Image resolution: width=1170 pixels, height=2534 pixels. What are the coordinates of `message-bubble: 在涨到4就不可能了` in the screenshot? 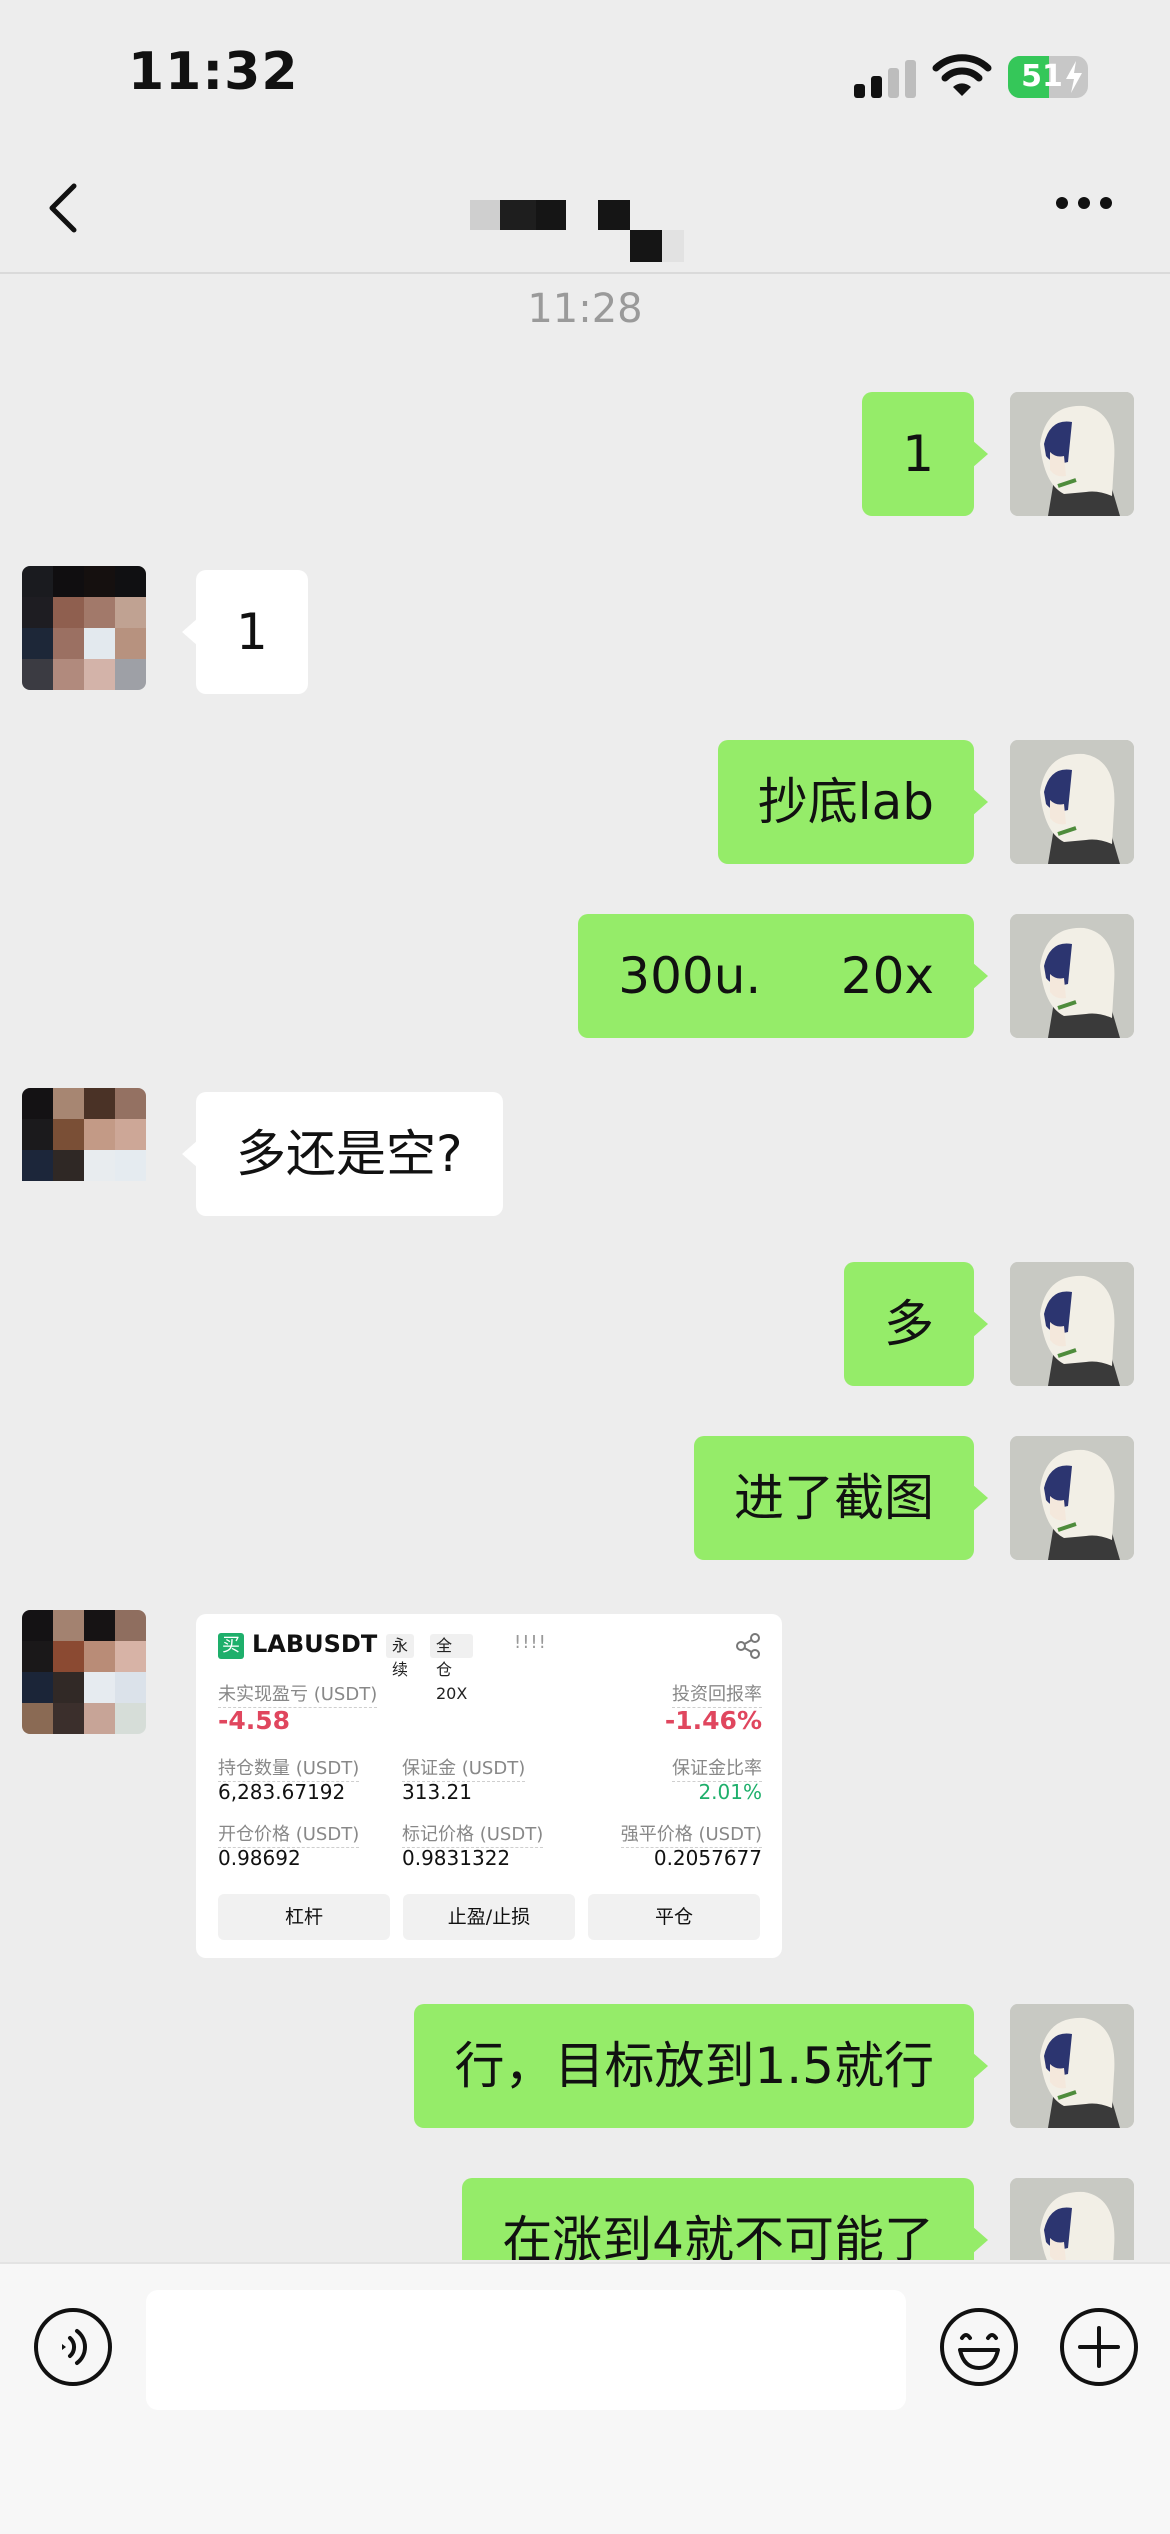 It's located at (725, 2219).